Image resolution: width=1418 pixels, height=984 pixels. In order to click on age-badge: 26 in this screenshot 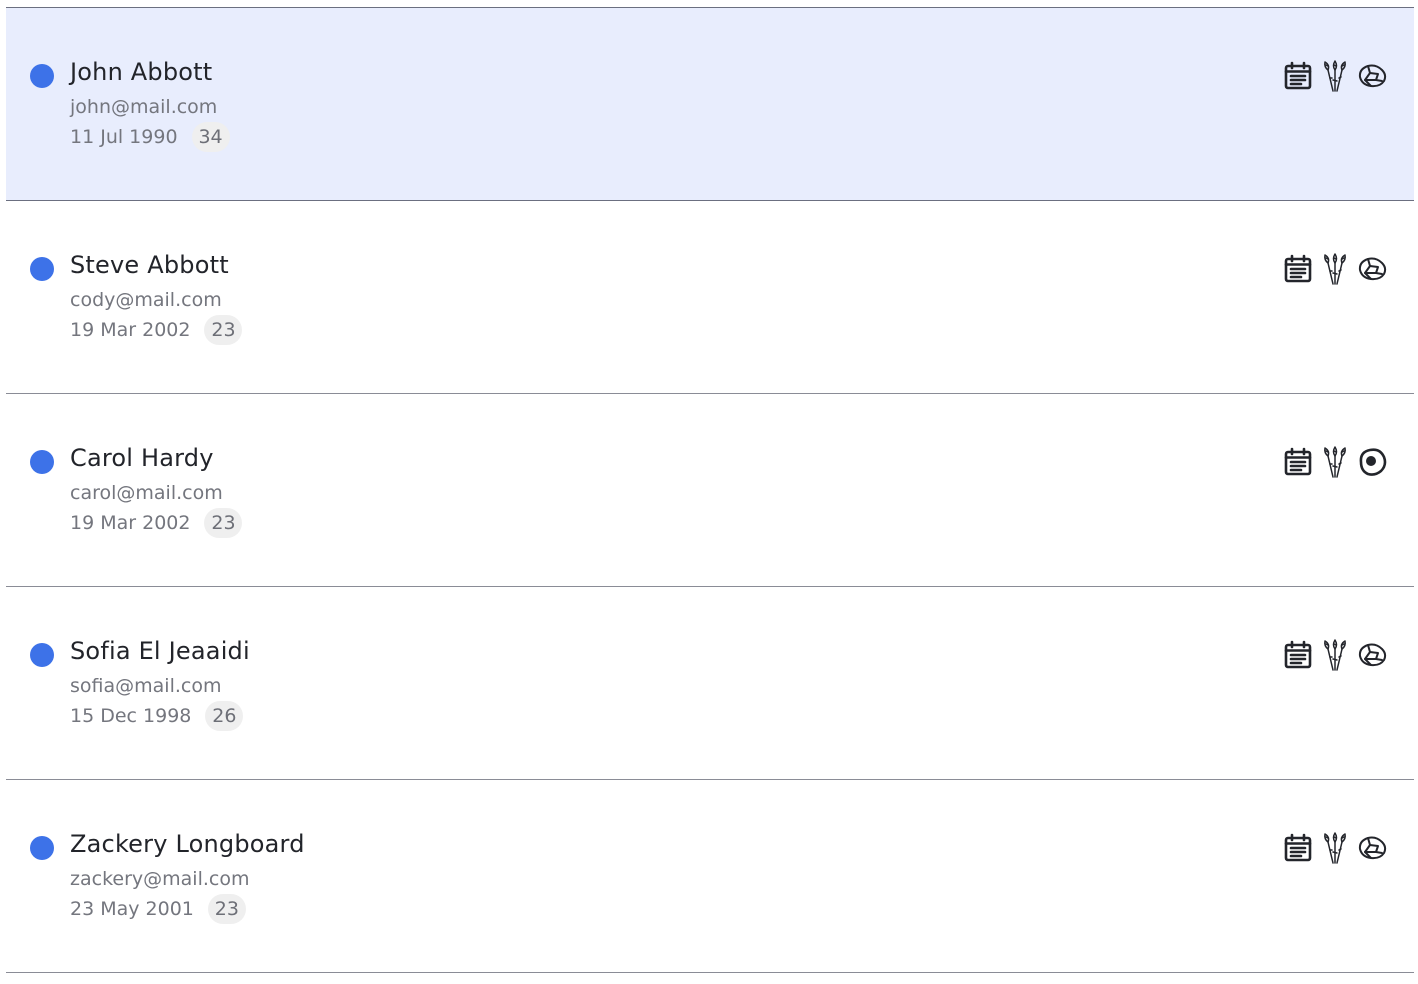, I will do `click(224, 716)`.